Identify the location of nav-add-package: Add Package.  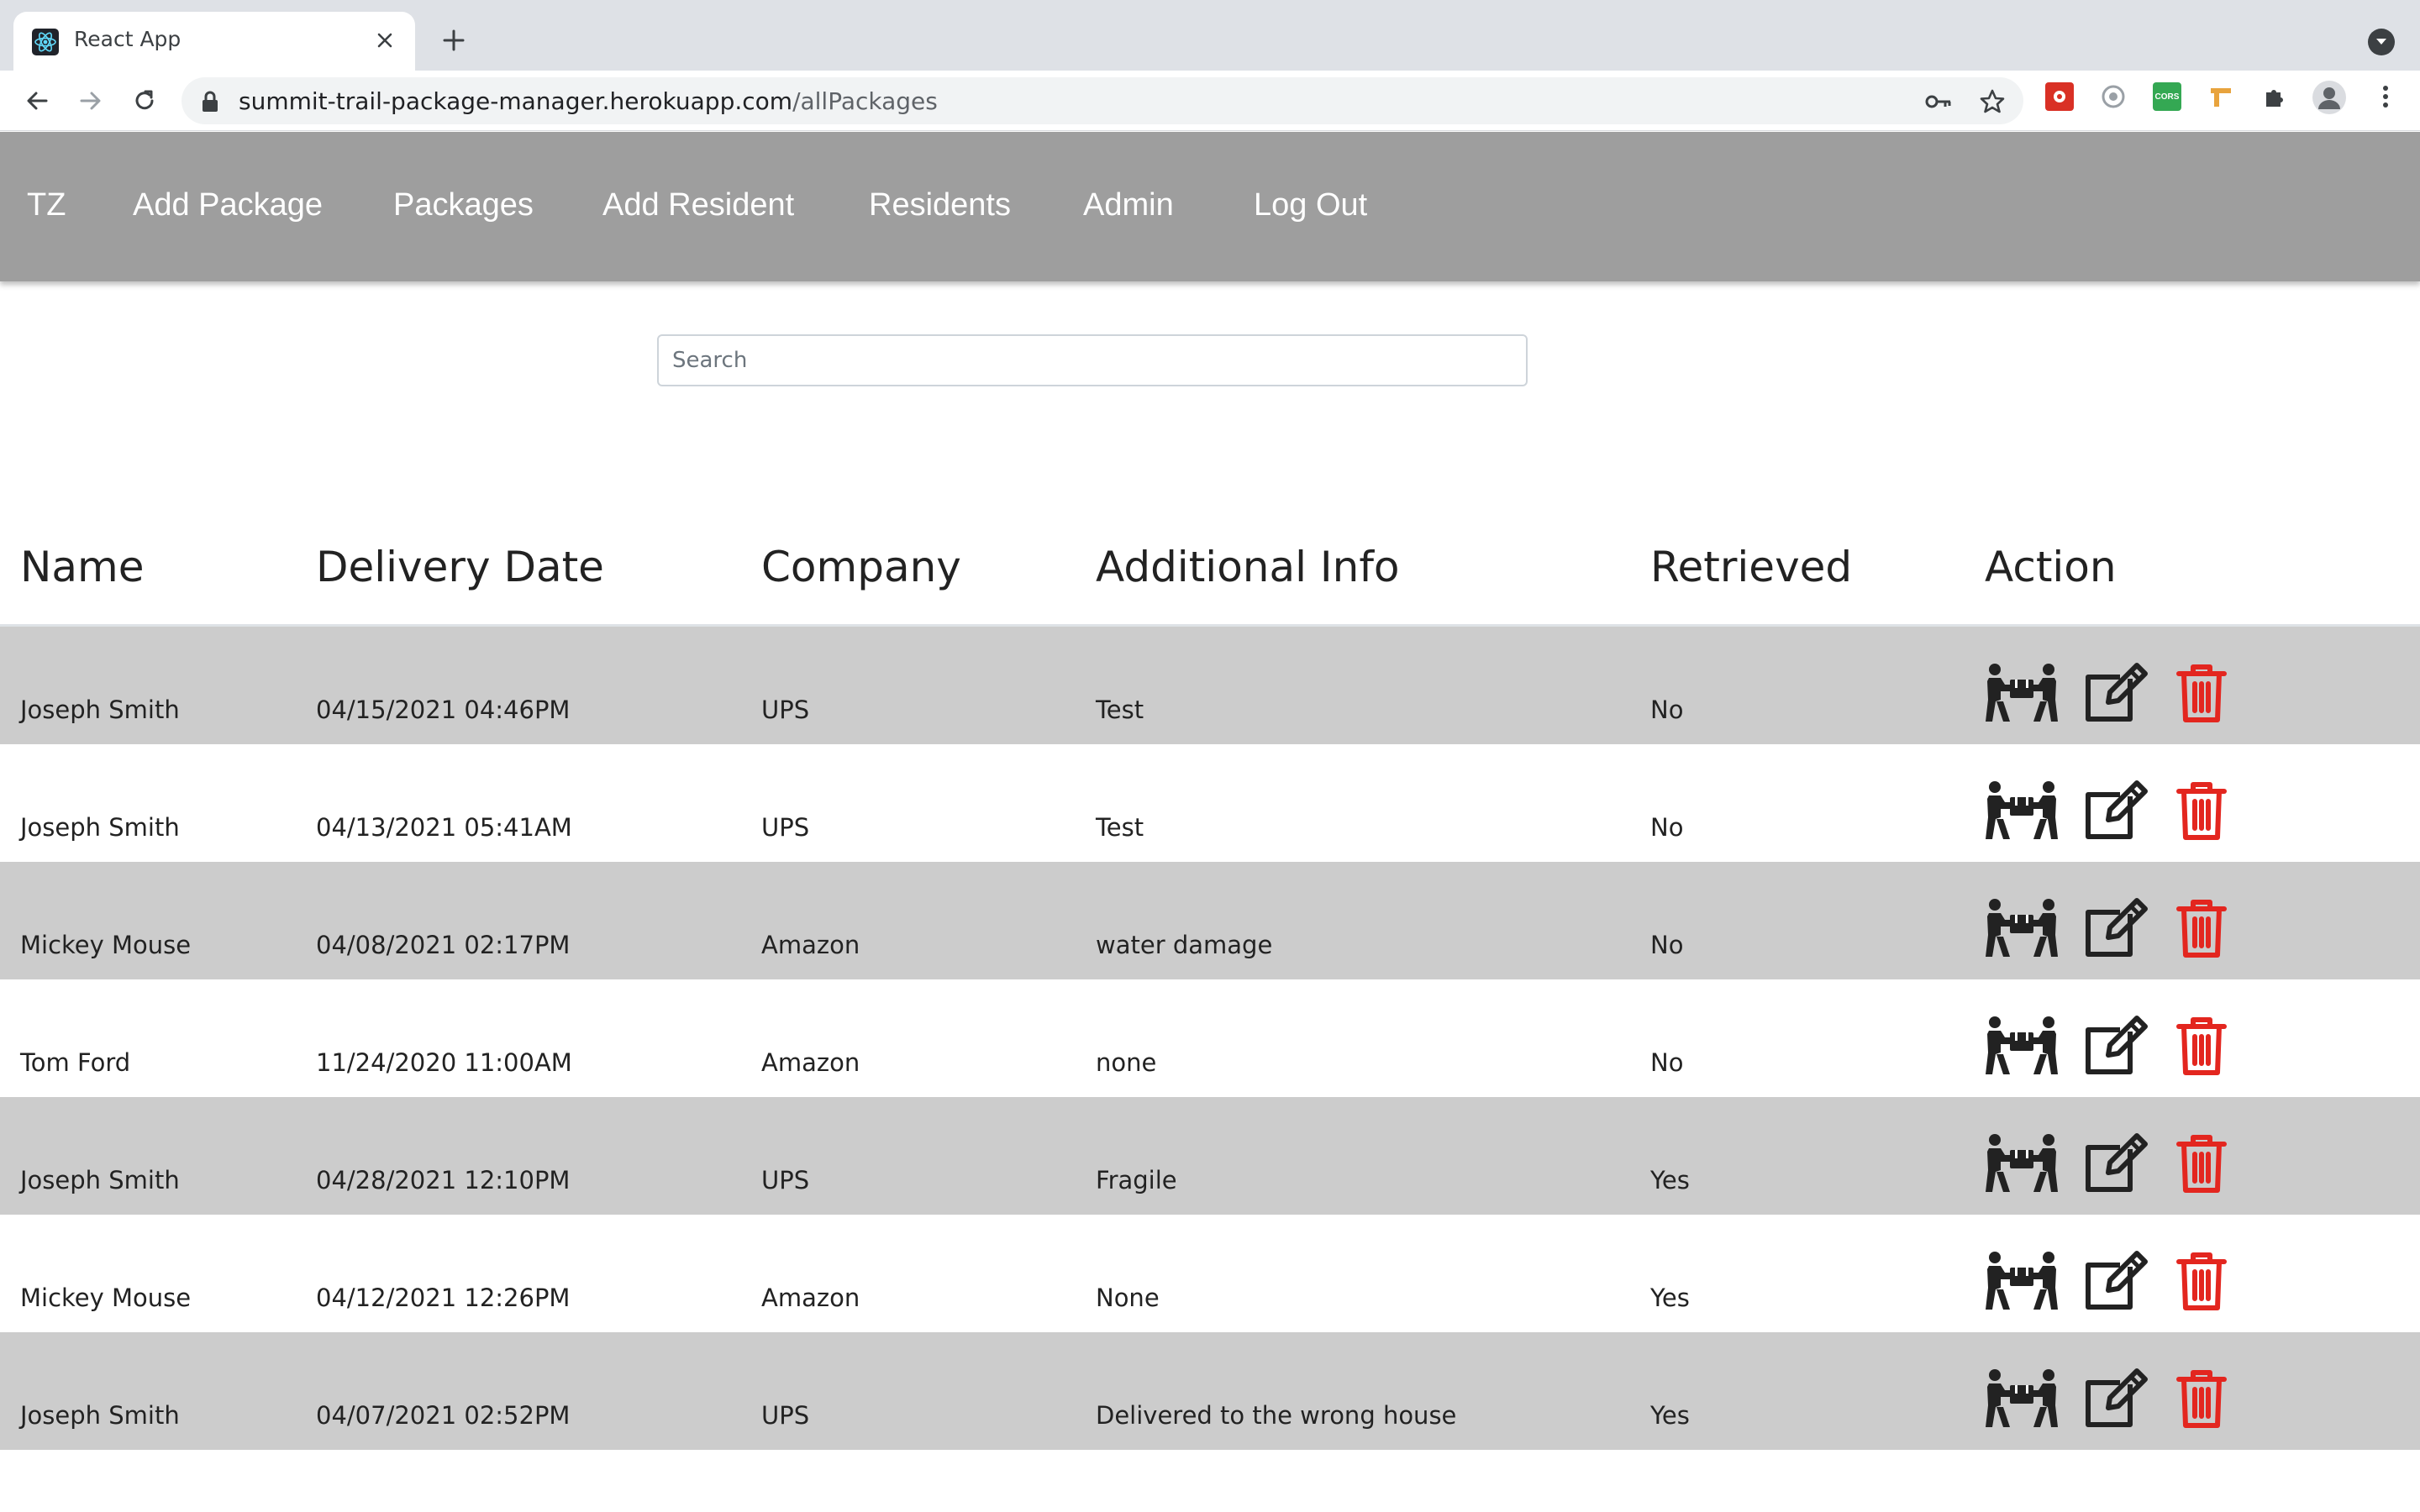
(228, 205).